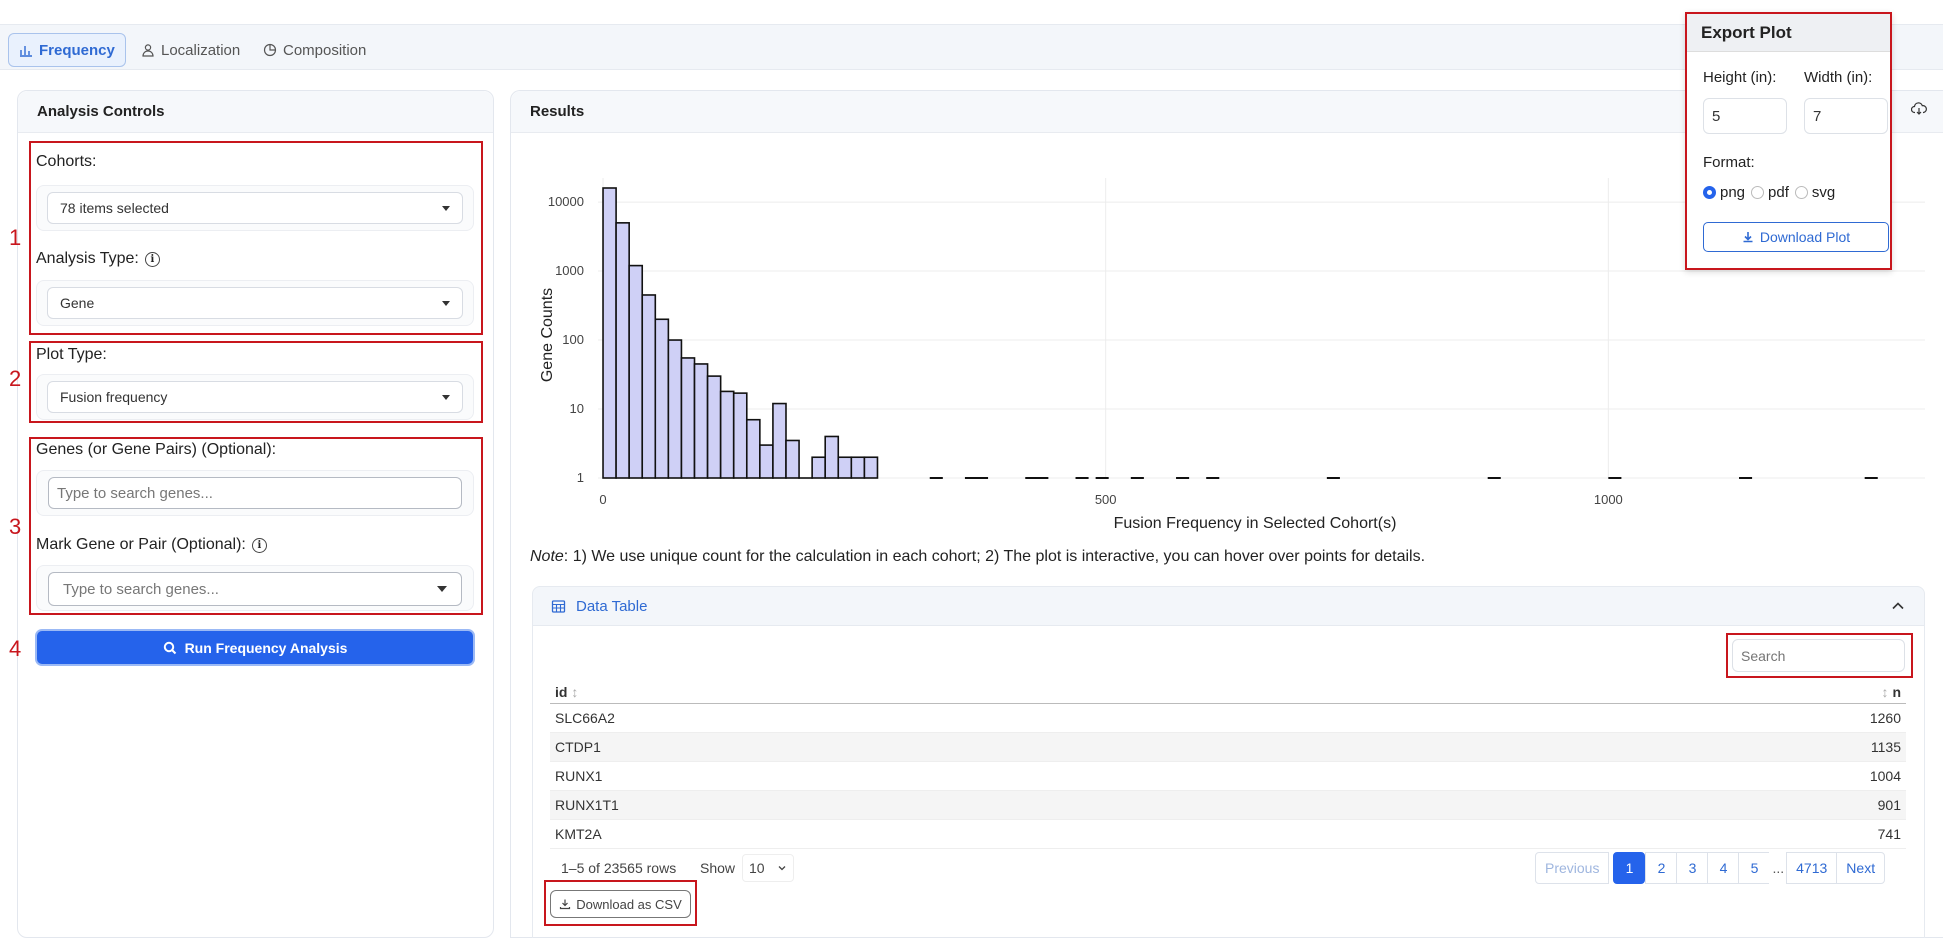 This screenshot has width=1943, height=938. Describe the element at coordinates (1758, 192) in the screenshot. I see `format-radio-pdf` at that location.